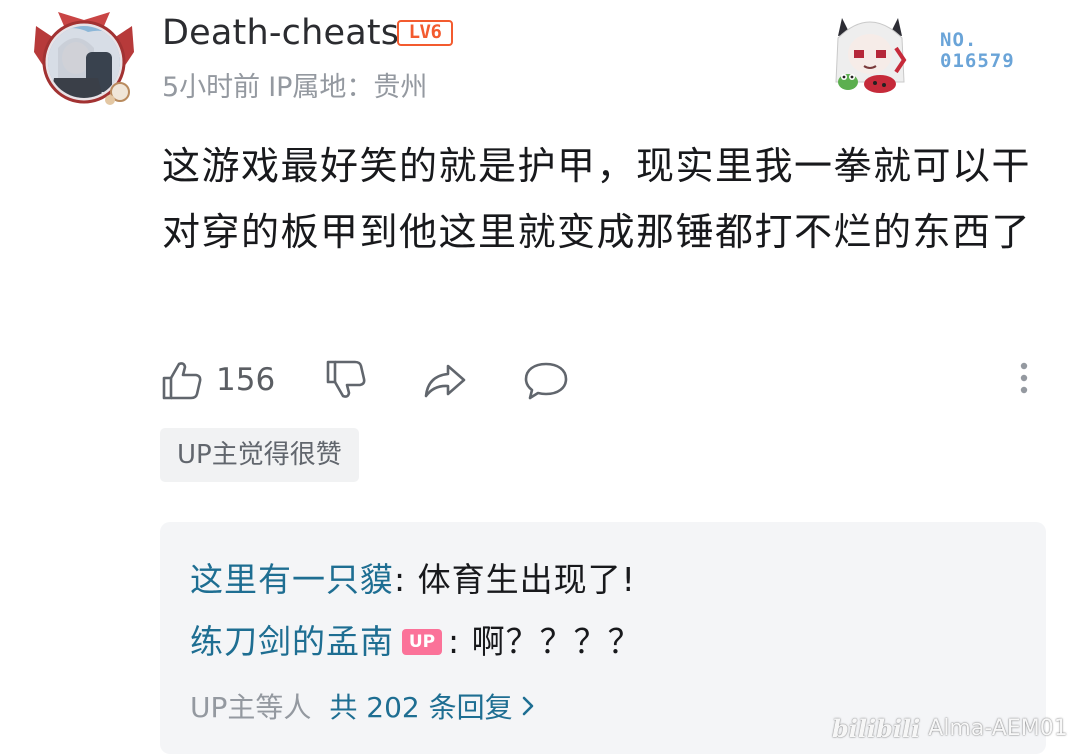  I want to click on like-count: 156, so click(246, 380).